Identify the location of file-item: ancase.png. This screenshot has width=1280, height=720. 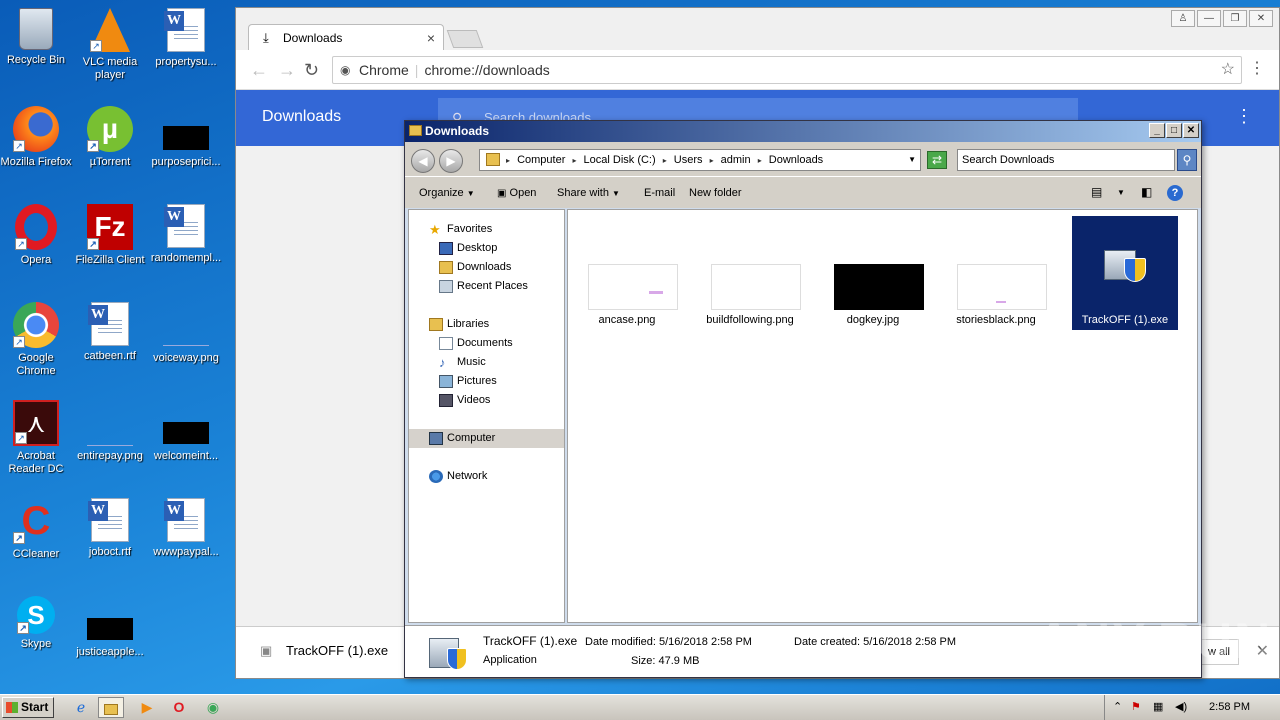
(627, 273).